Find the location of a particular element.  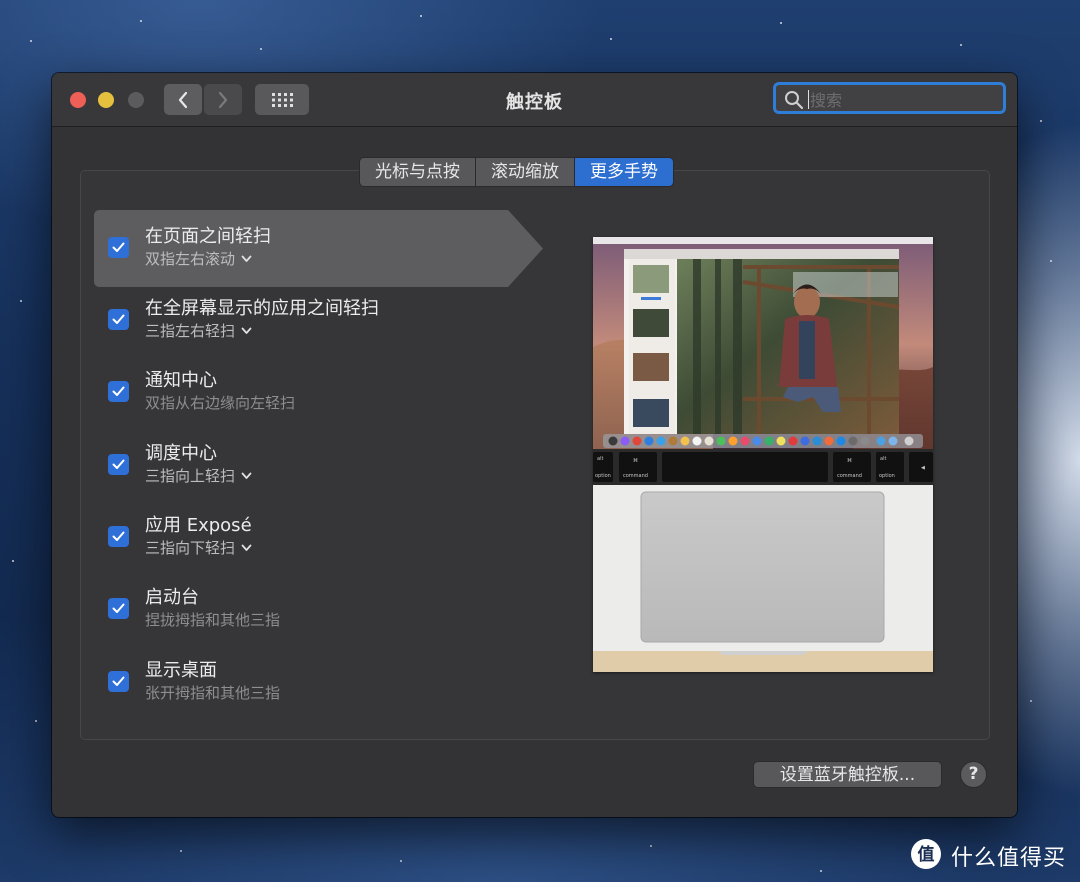

gesture-title: 启动台 is located at coordinates (172, 597).